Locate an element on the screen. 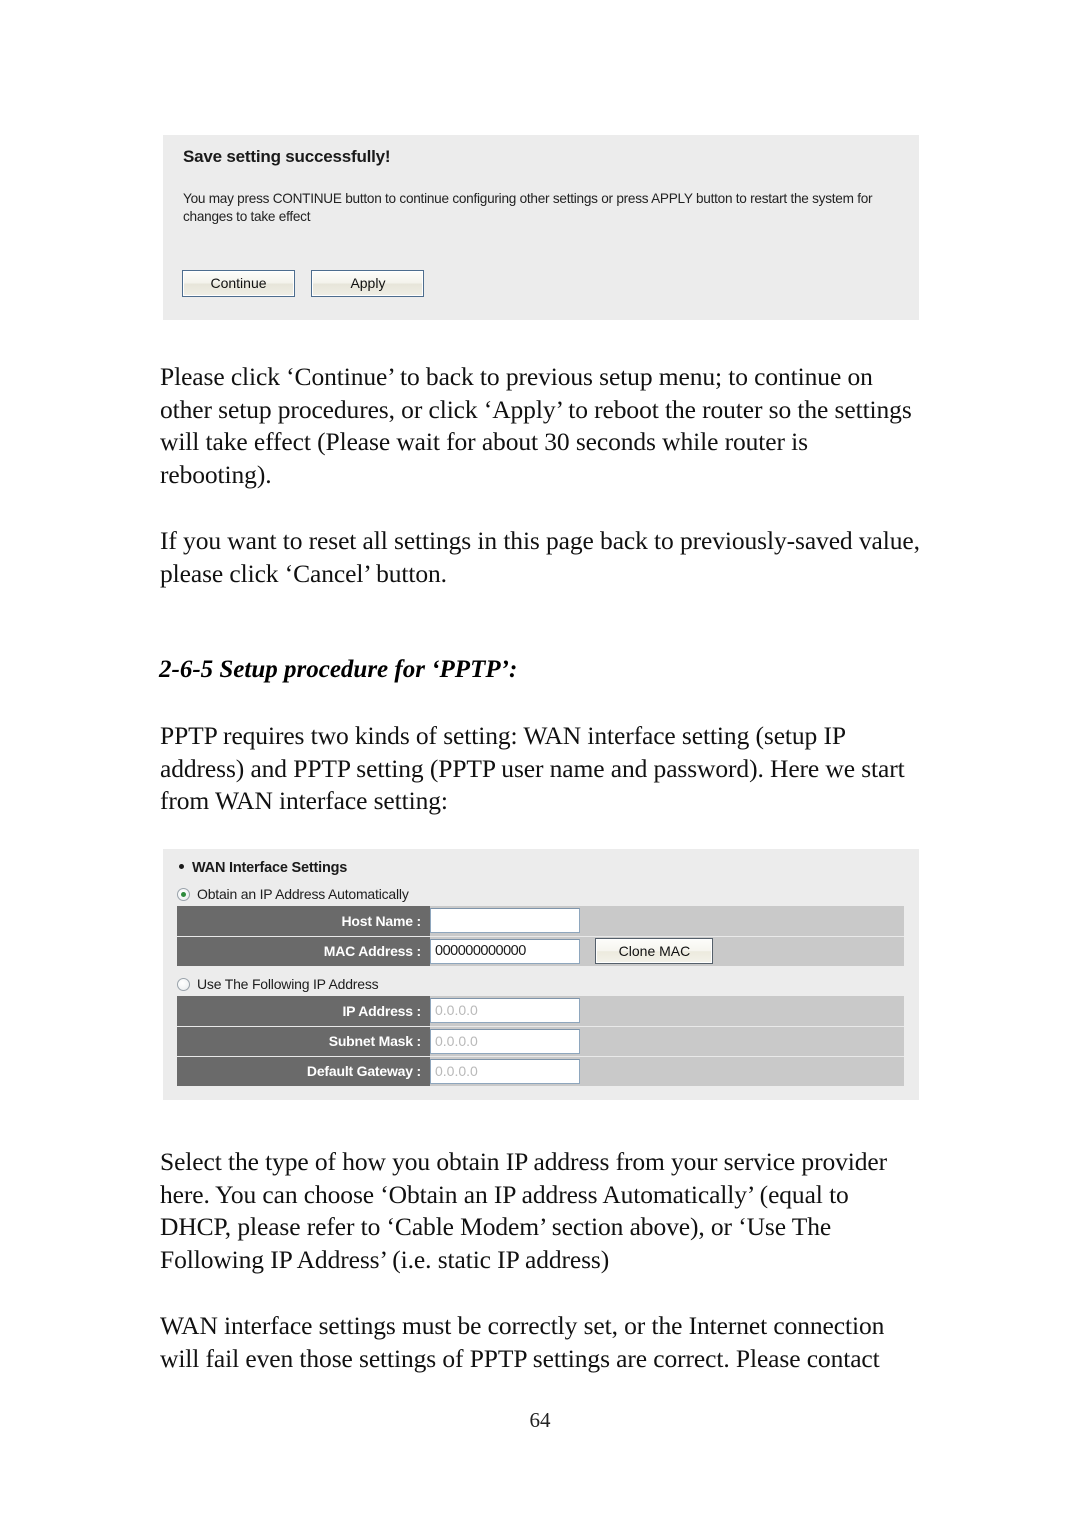 The height and width of the screenshot is (1527, 1080). save-setting-button-row: Continue Apply is located at coordinates (303, 283).